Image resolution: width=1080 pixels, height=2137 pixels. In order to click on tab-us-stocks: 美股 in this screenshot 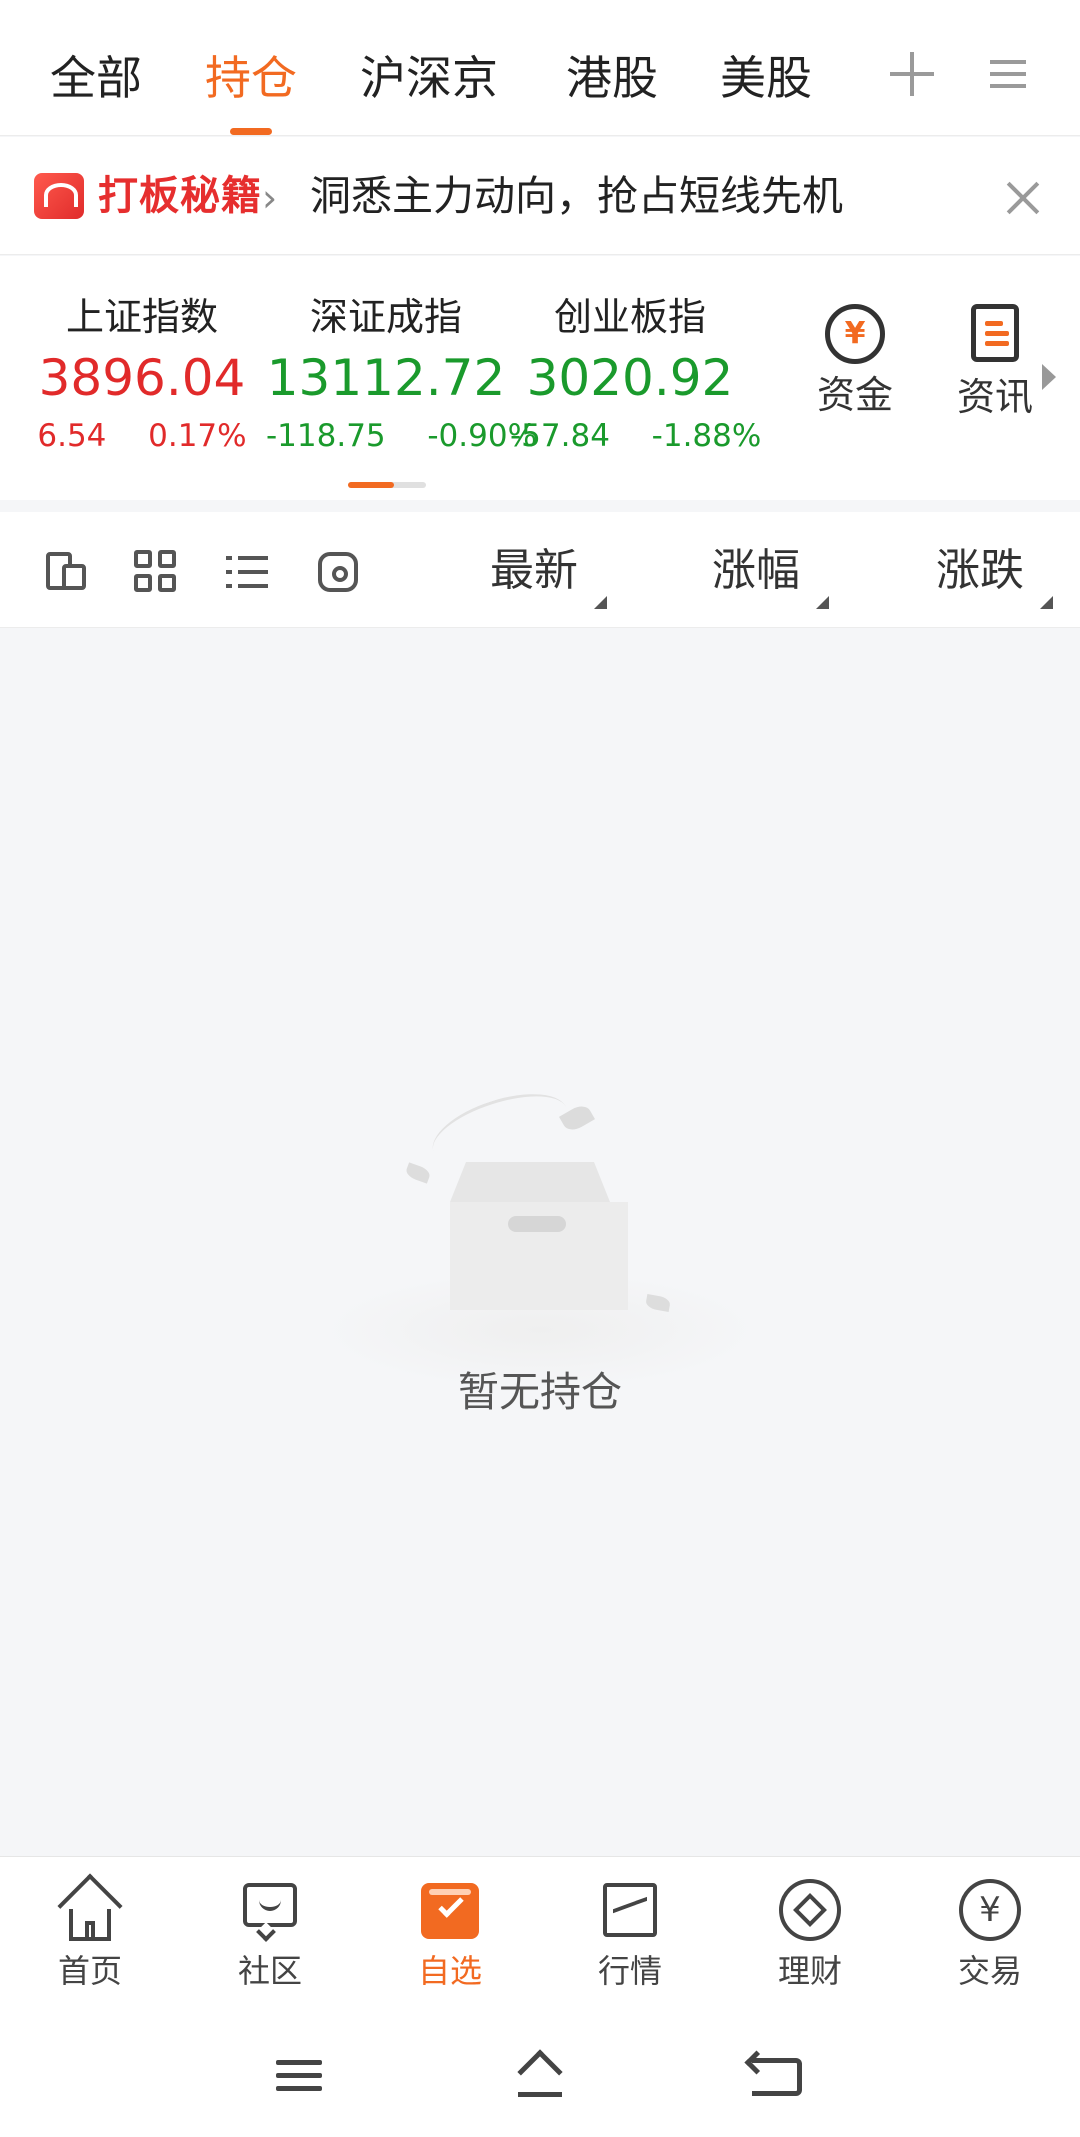, I will do `click(766, 78)`.